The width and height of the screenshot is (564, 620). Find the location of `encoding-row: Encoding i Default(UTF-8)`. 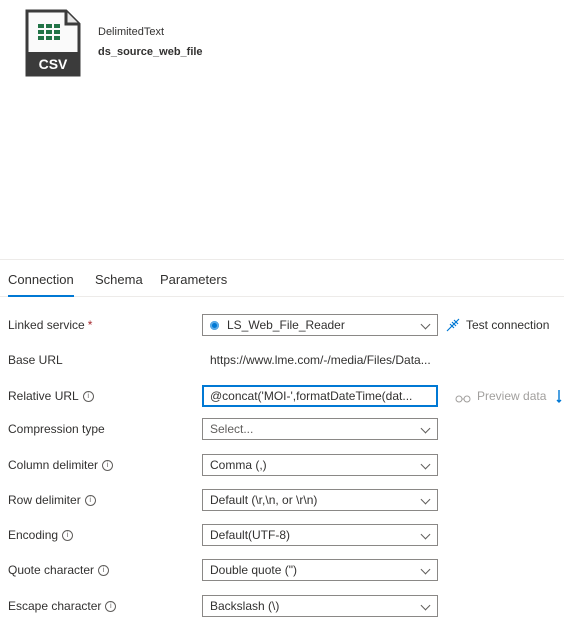

encoding-row: Encoding i Default(UTF-8) is located at coordinates (282, 536).